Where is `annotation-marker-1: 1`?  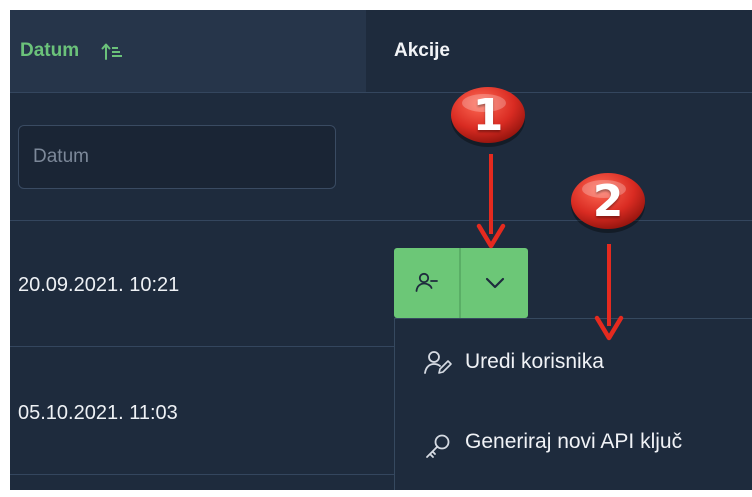
annotation-marker-1: 1 is located at coordinates (488, 117).